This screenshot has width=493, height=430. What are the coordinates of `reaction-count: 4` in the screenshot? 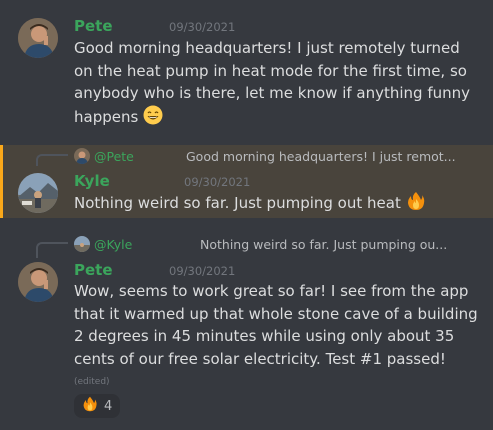 It's located at (108, 406).